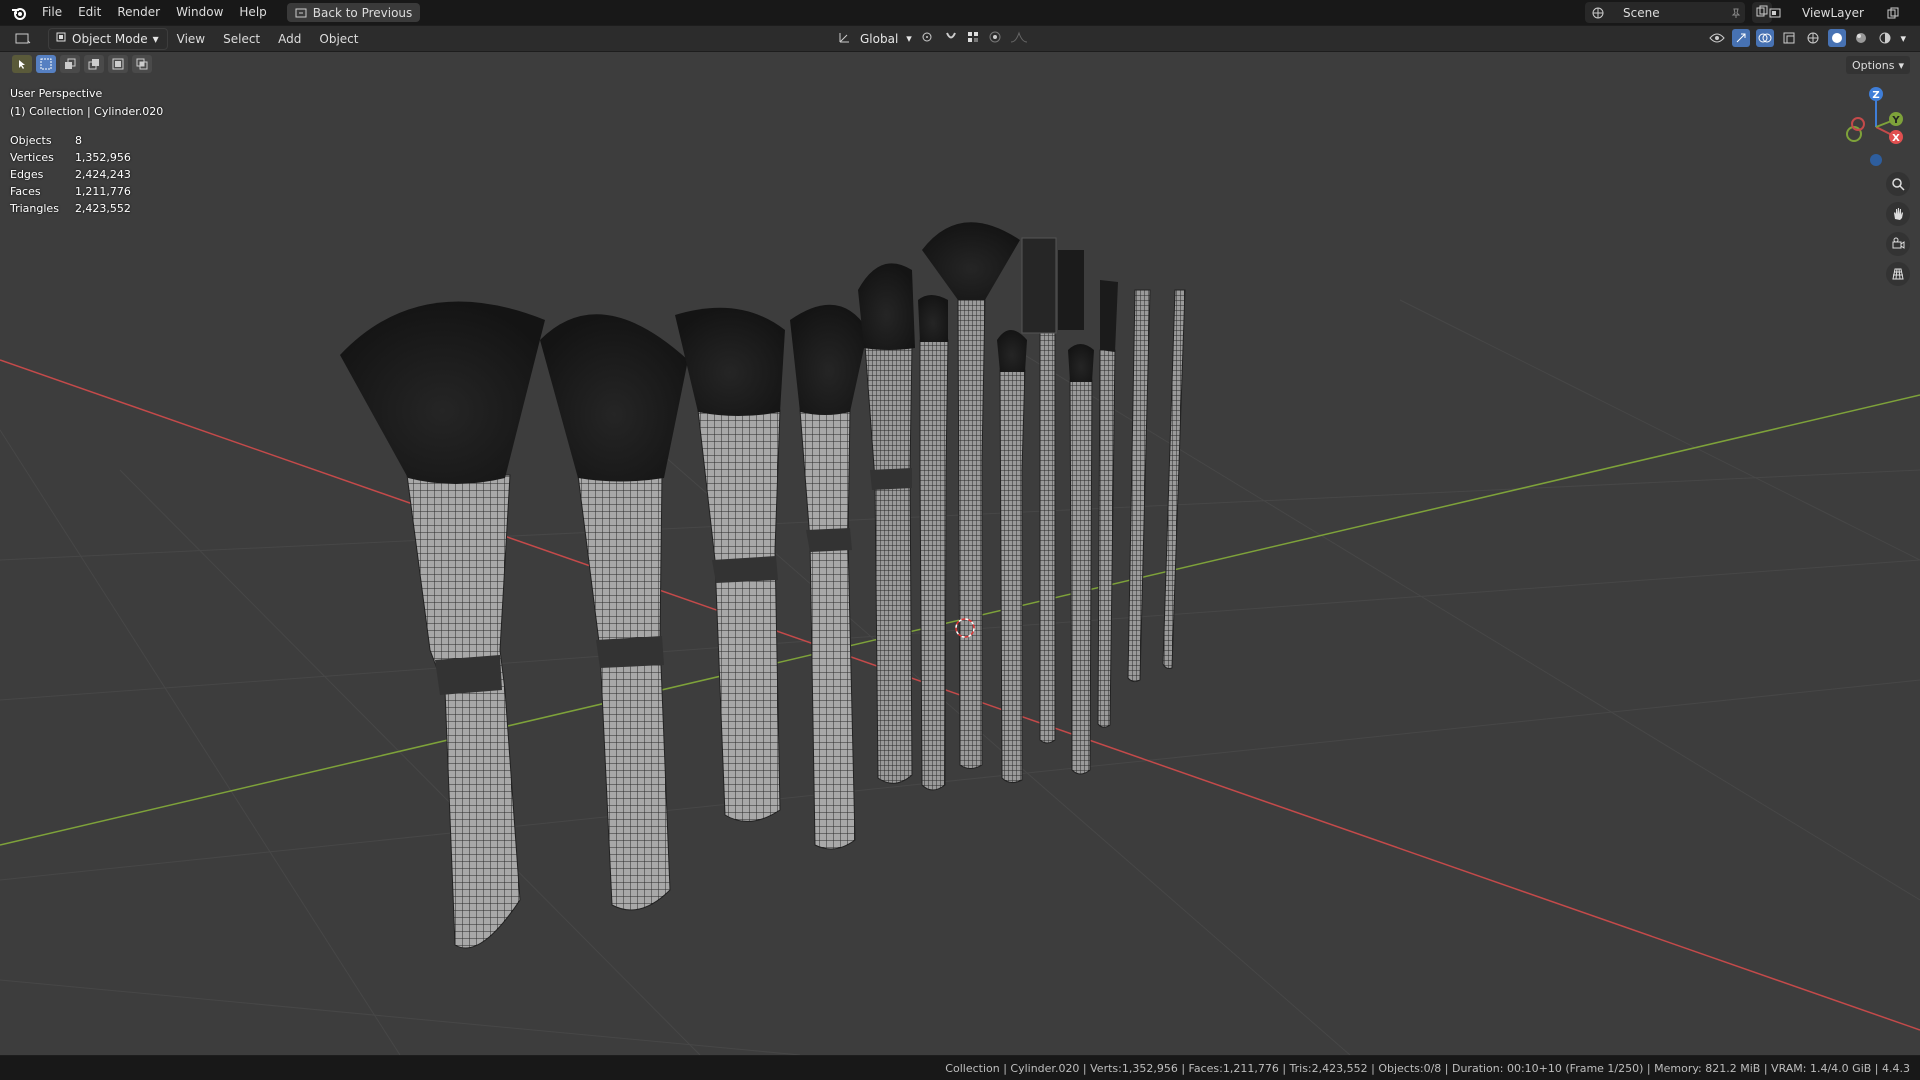 This screenshot has width=1920, height=1080. What do you see at coordinates (89, 12) in the screenshot?
I see `menu-edit: Edit` at bounding box center [89, 12].